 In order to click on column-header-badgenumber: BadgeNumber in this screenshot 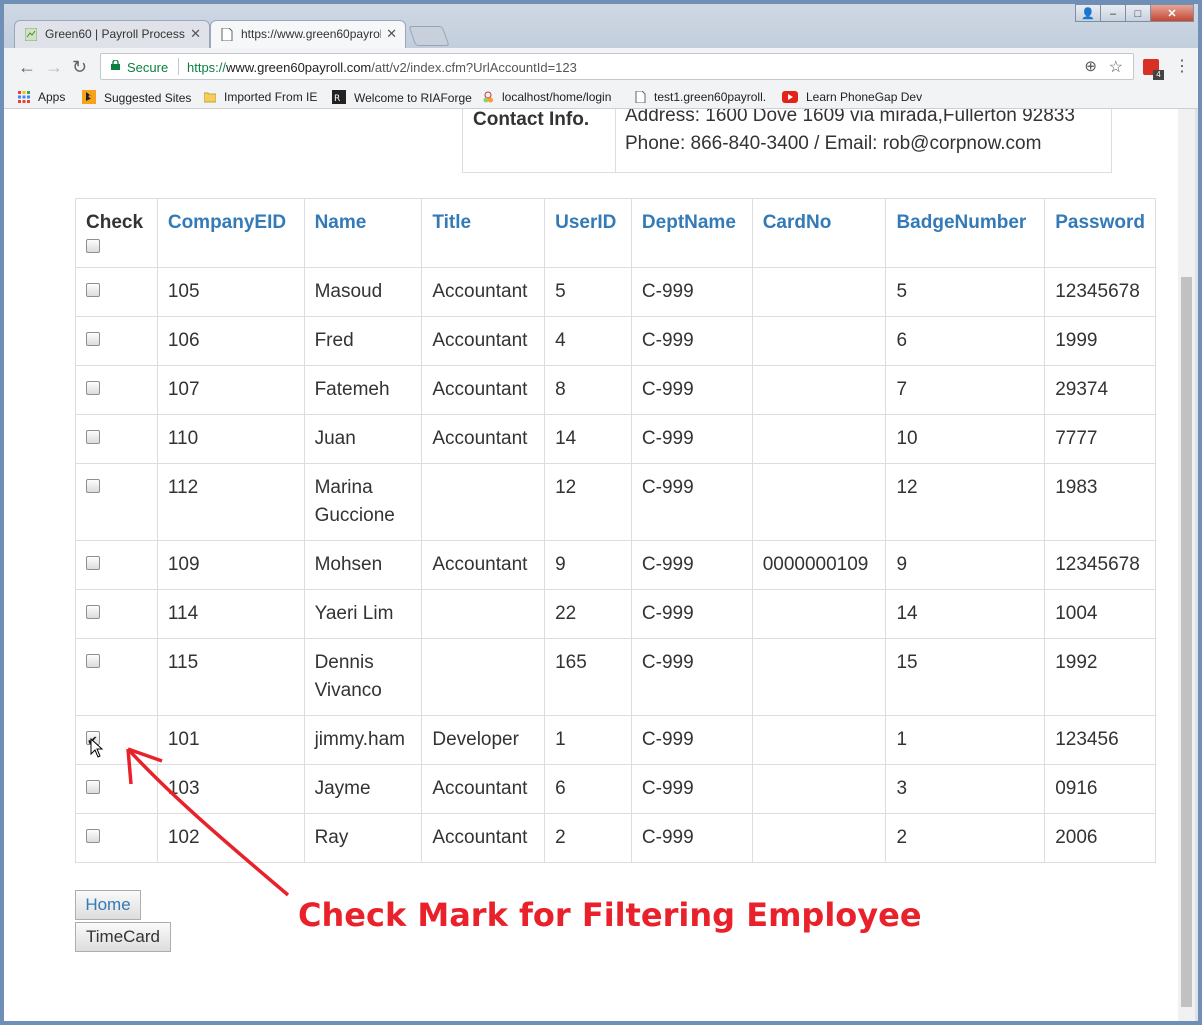, I will do `click(965, 233)`.